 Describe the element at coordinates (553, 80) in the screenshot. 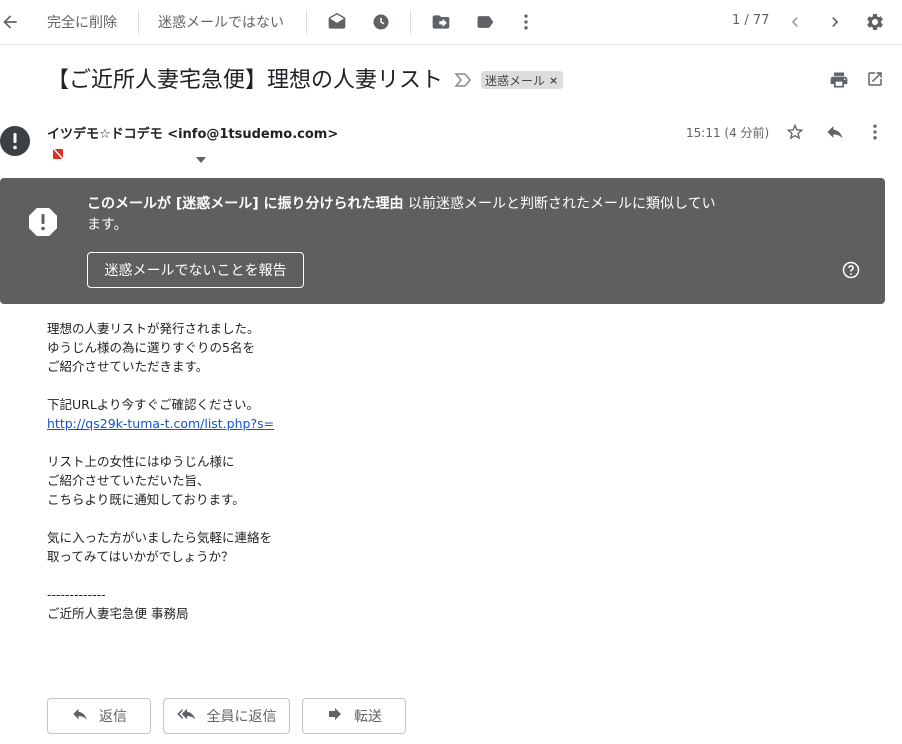

I see `remove-label-button: ×` at that location.